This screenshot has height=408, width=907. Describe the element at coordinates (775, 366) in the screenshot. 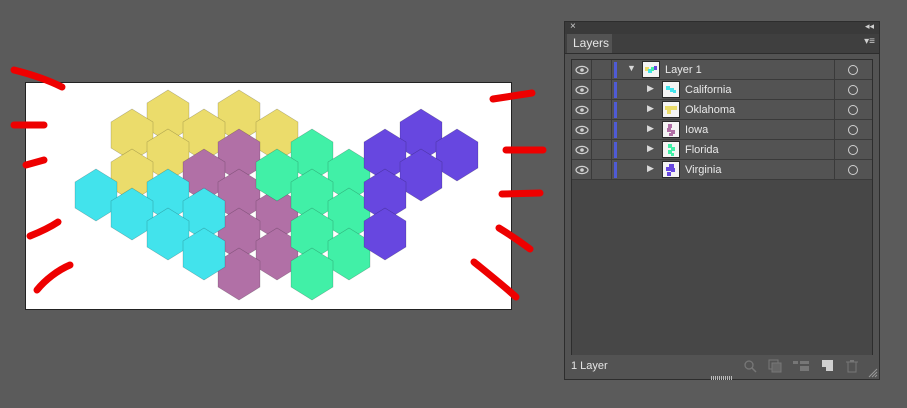

I see `make-clipping-mask-icon` at that location.